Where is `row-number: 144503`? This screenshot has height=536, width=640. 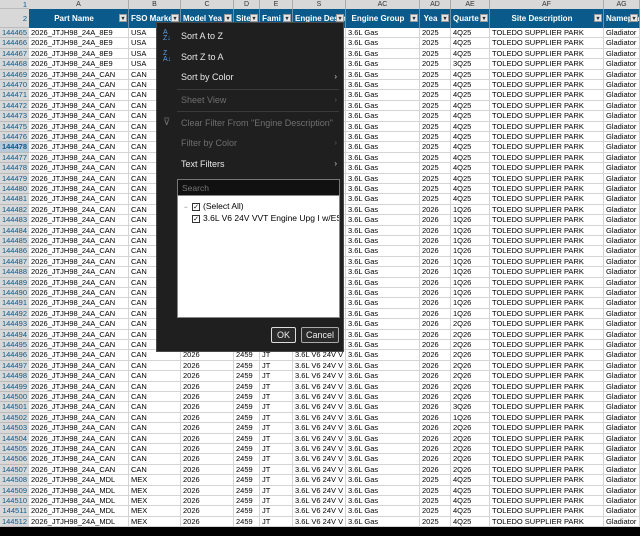 row-number: 144503 is located at coordinates (14, 428).